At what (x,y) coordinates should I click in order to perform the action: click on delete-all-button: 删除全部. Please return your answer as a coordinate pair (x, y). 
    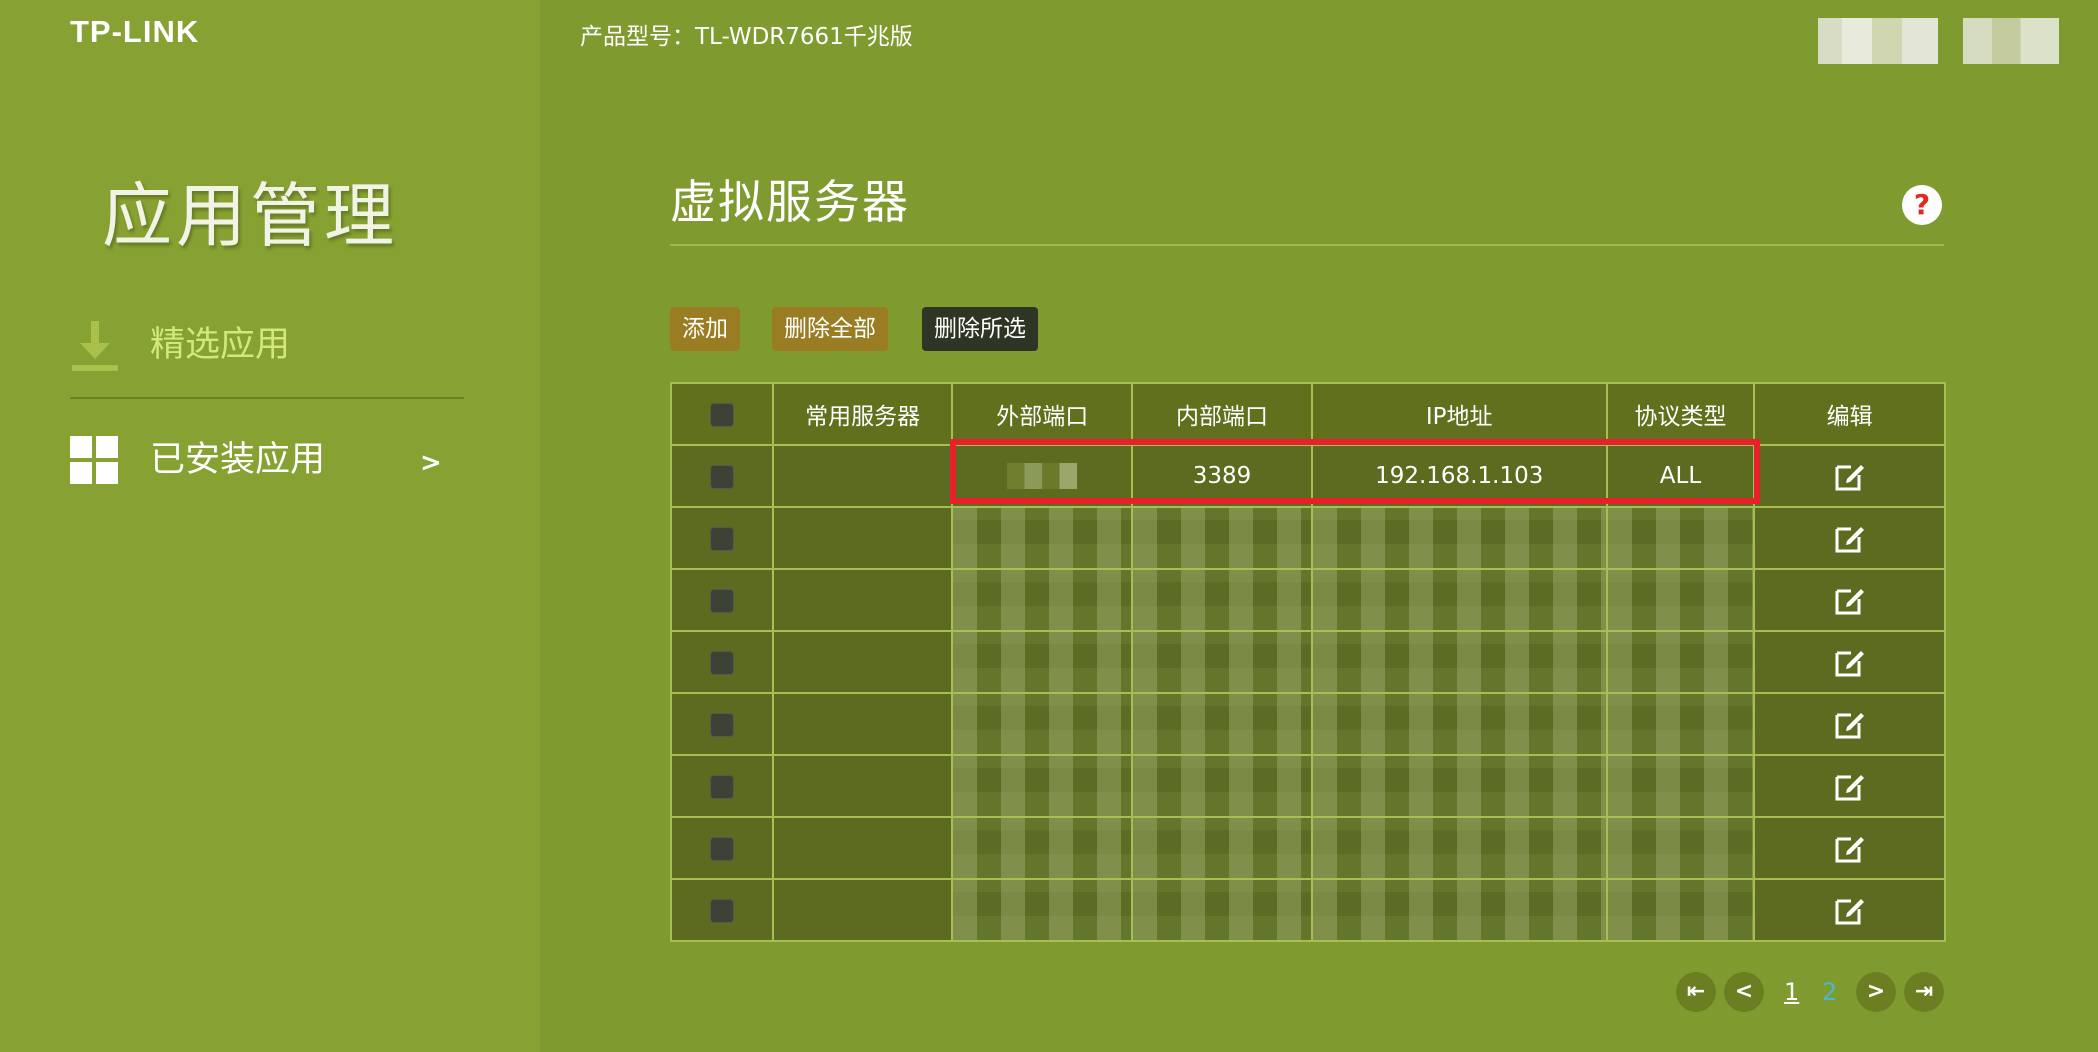
    Looking at the image, I should click on (830, 329).